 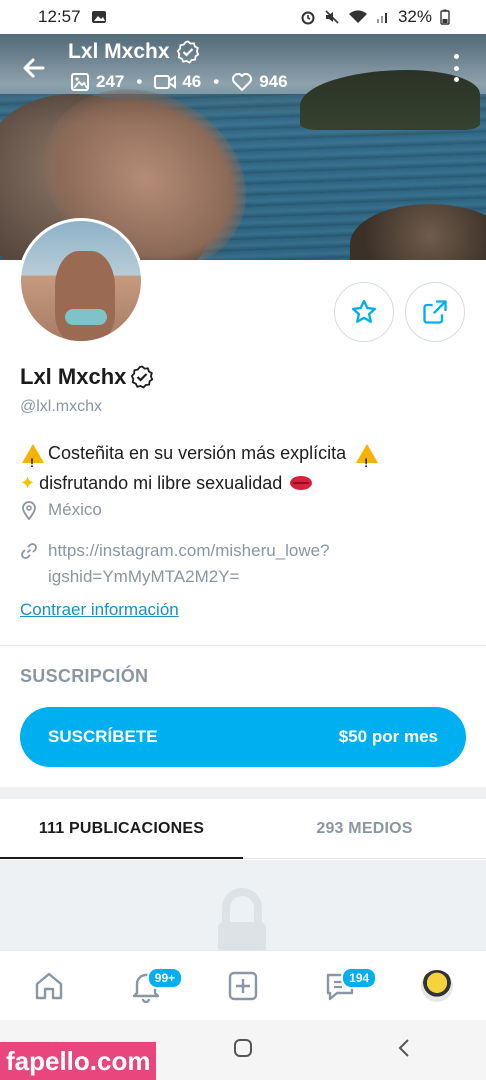 I want to click on status-time: 12:57, so click(x=59, y=16).